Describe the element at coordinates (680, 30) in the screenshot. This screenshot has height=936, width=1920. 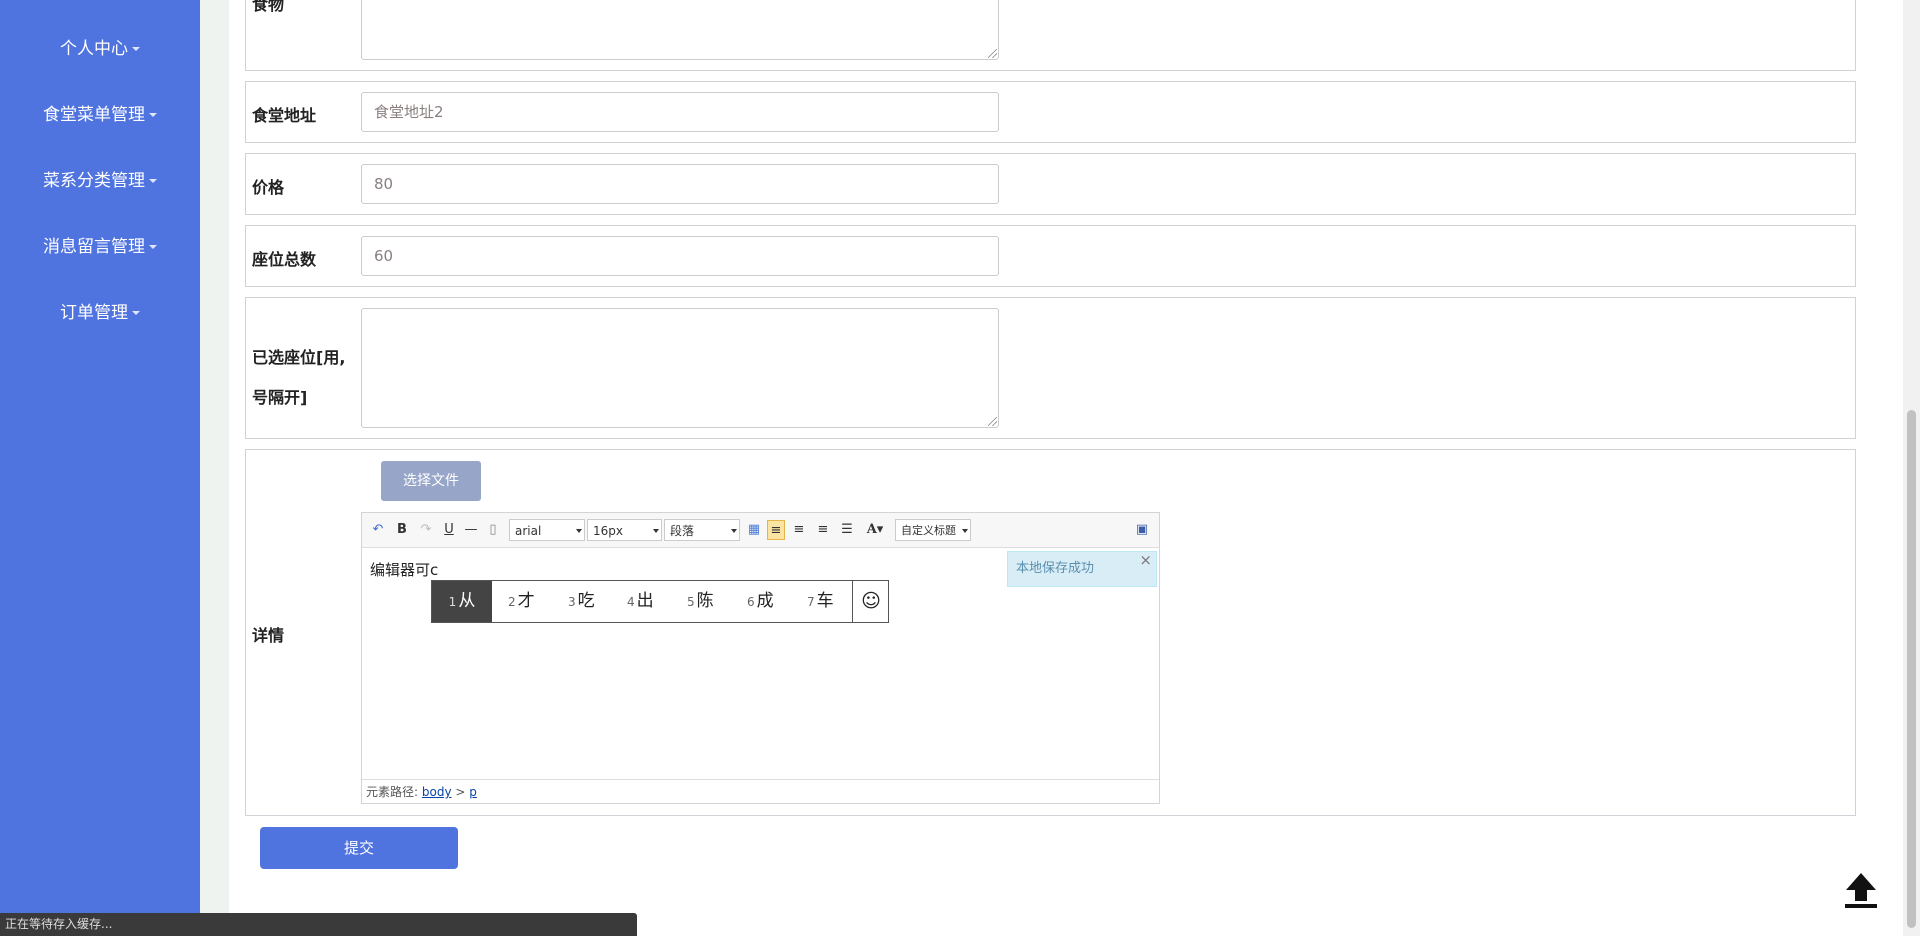
I see `food-textarea` at that location.